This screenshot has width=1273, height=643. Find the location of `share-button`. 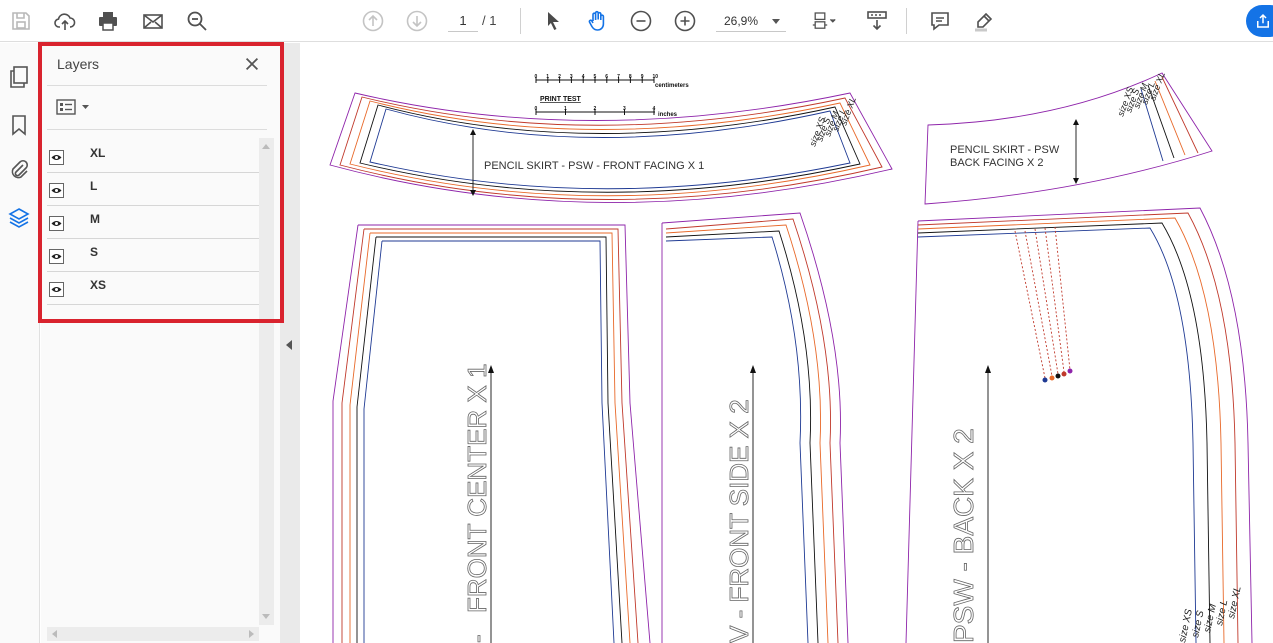

share-button is located at coordinates (1259, 21).